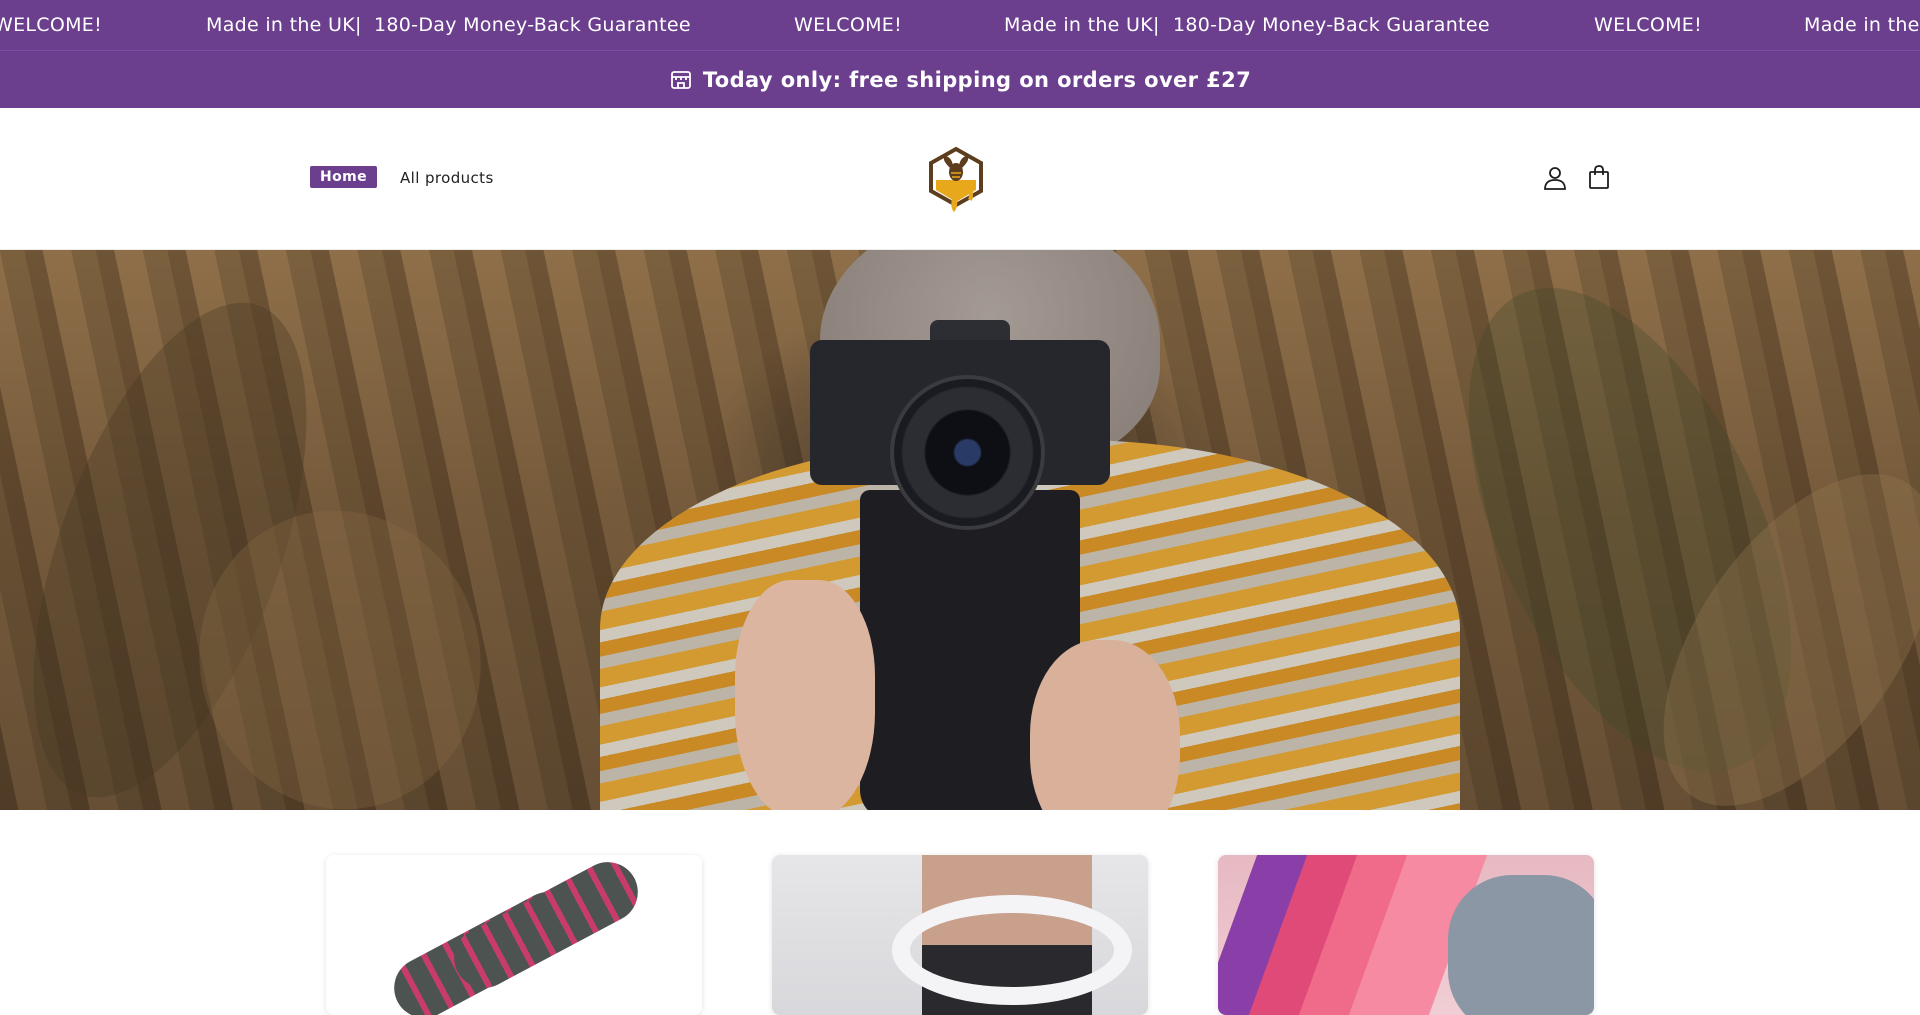 The width and height of the screenshot is (1920, 1015). What do you see at coordinates (1555, 178) in the screenshot?
I see `account-icon` at bounding box center [1555, 178].